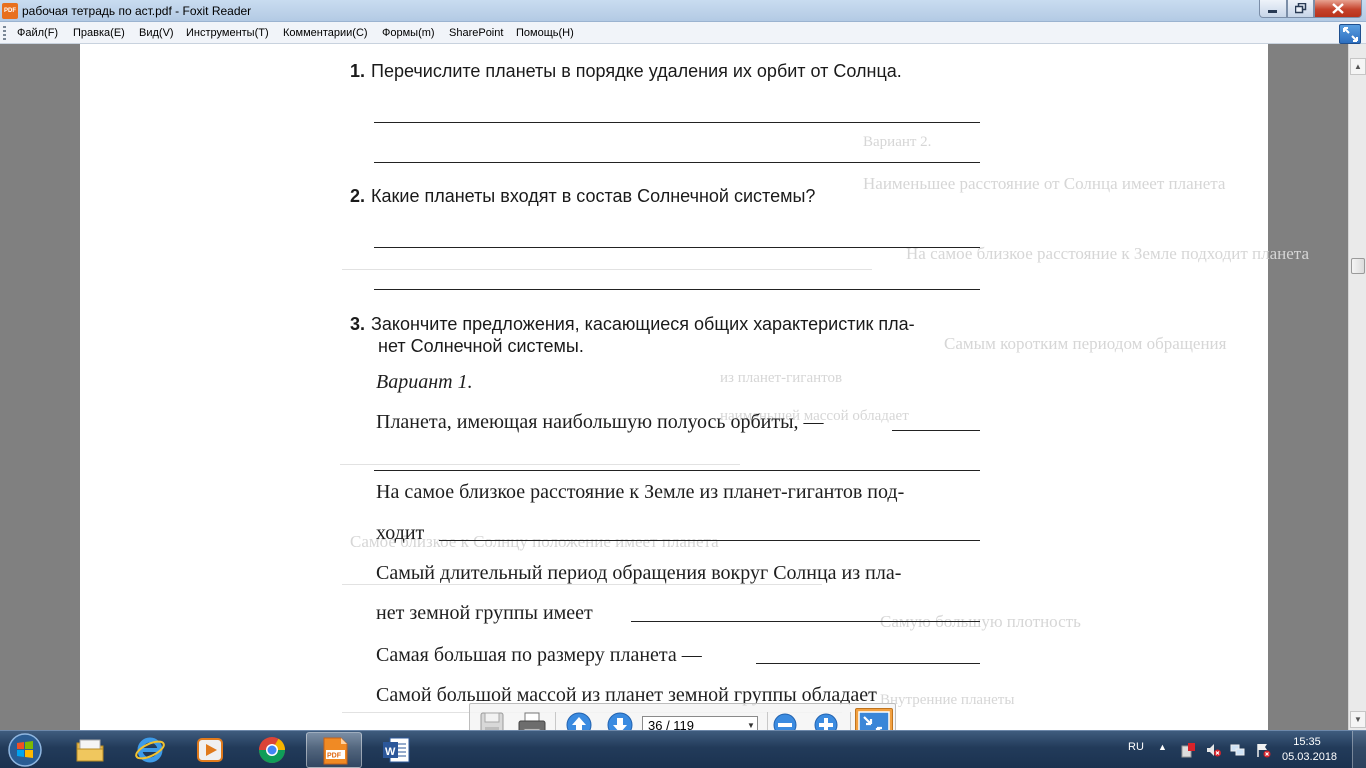 The width and height of the screenshot is (1366, 768). I want to click on save-button, so click(492, 719).